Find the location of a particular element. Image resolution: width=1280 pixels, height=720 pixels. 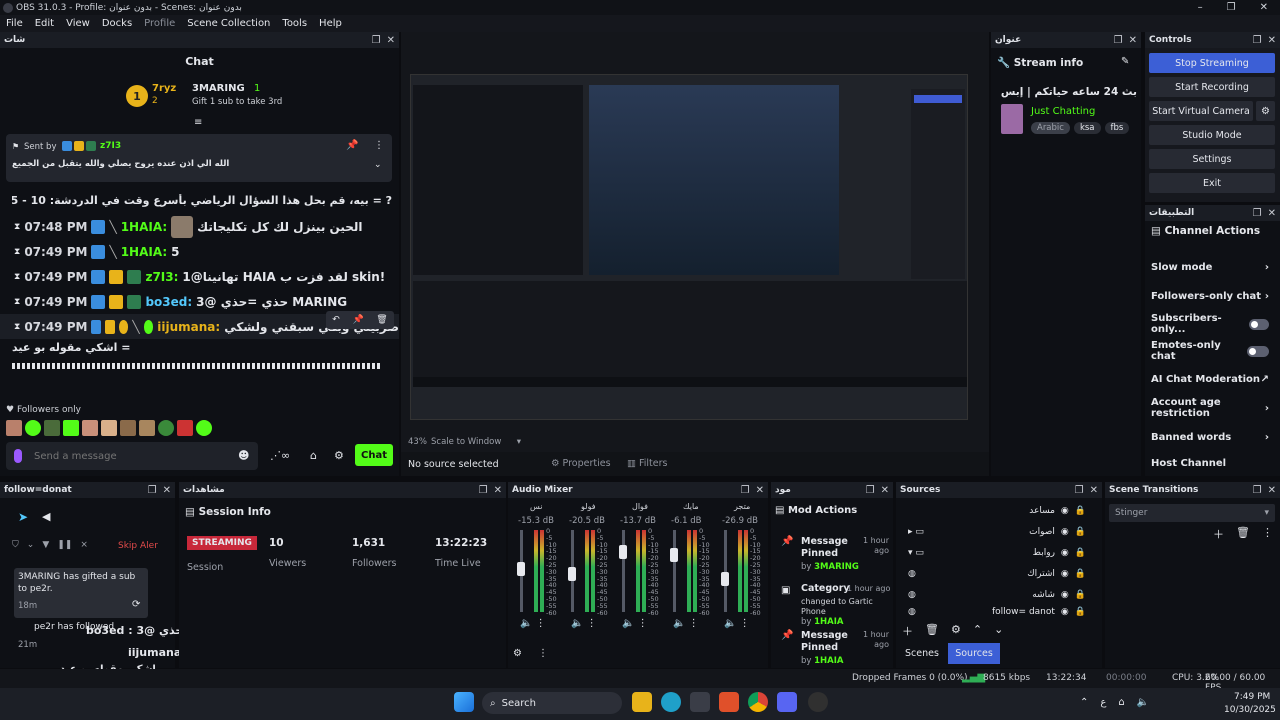

network-icon: ⌂ is located at coordinates (1121, 702).